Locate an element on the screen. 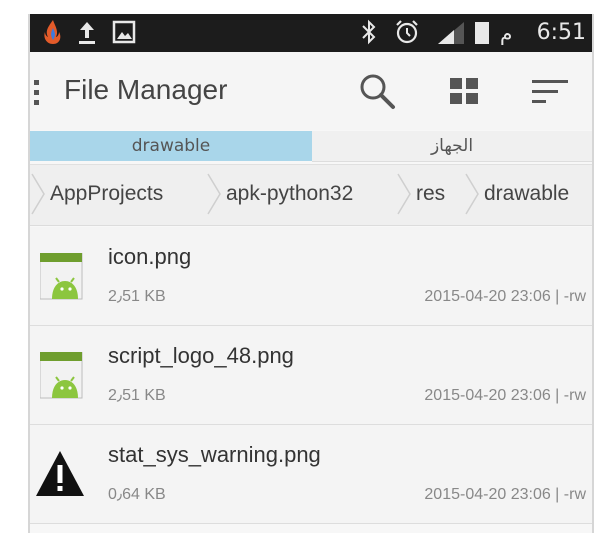 The image size is (609, 533). file-size: 0٫64 KB is located at coordinates (137, 494).